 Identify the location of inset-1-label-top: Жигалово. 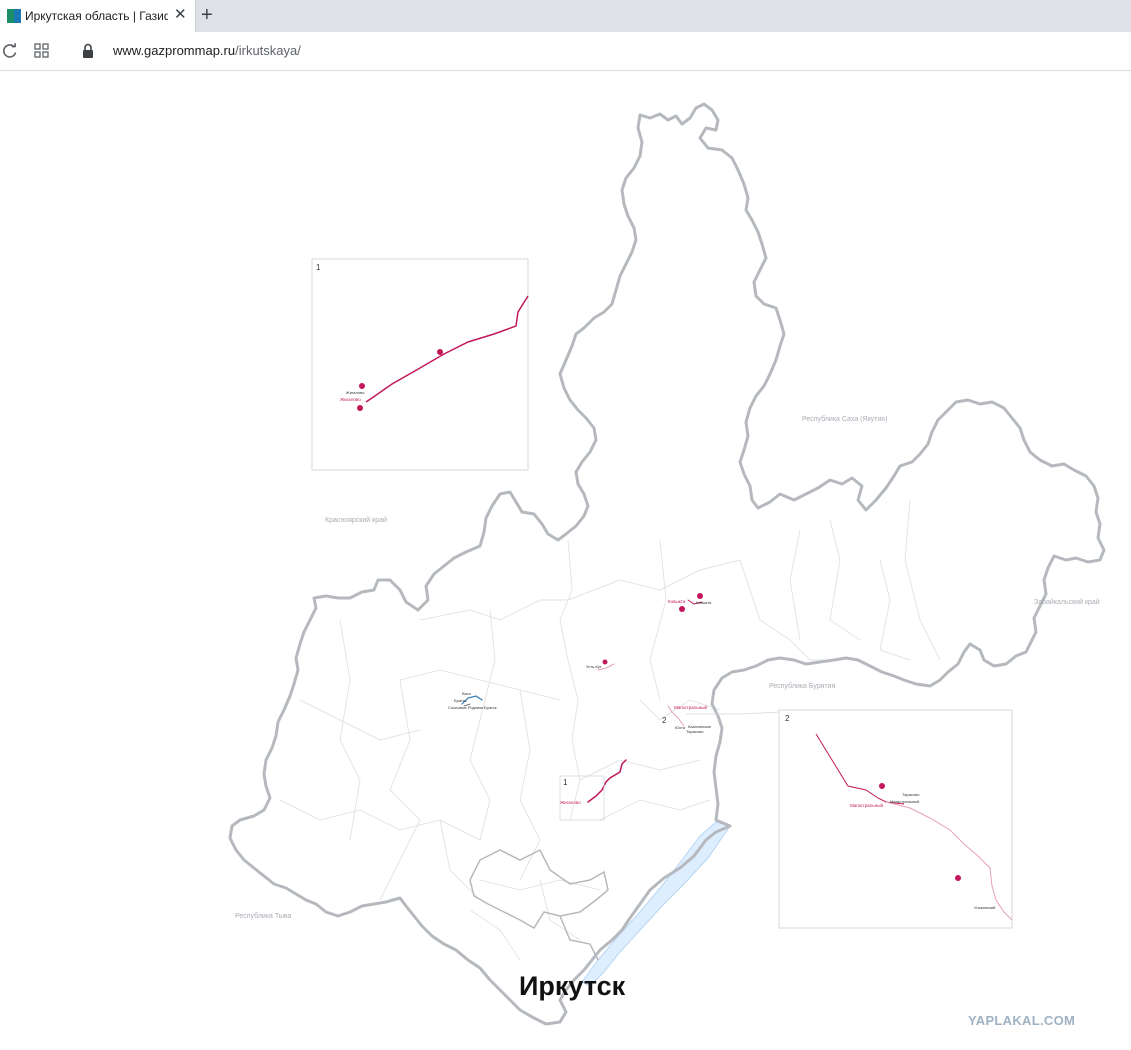
(355, 392).